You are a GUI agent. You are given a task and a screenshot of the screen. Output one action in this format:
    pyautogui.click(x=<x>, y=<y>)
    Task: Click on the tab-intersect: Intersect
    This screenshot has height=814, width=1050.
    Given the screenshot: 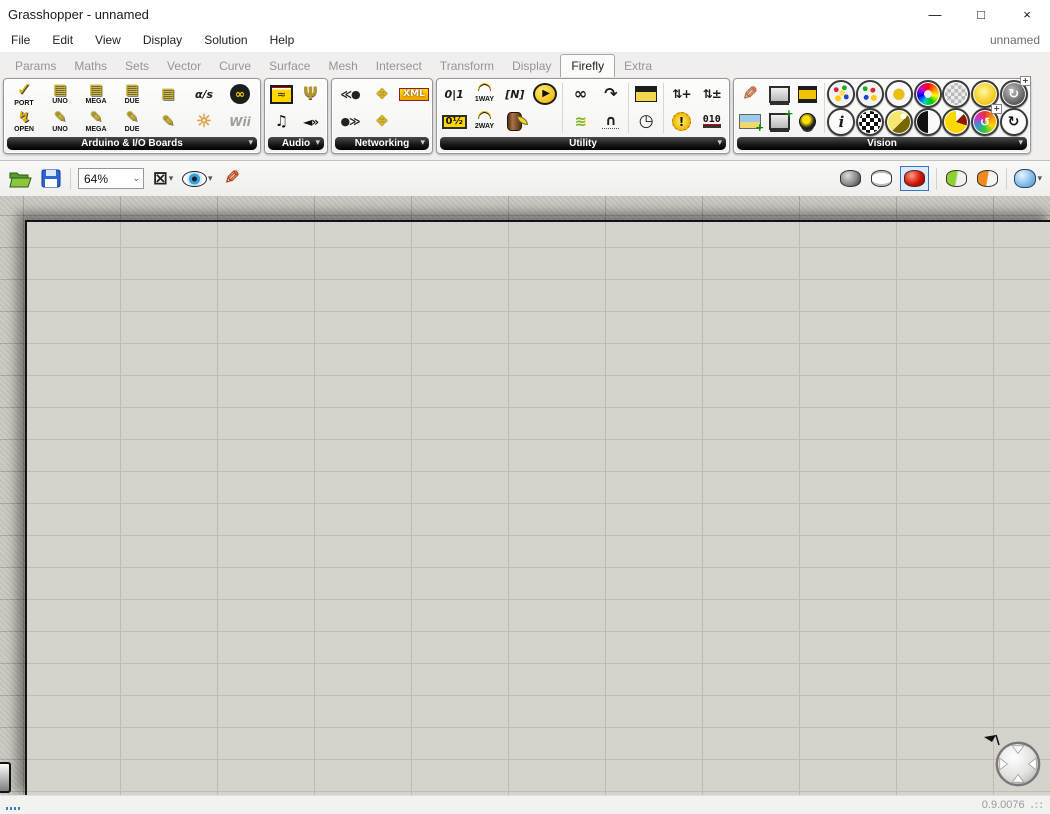 What is the action you would take?
    pyautogui.click(x=399, y=66)
    